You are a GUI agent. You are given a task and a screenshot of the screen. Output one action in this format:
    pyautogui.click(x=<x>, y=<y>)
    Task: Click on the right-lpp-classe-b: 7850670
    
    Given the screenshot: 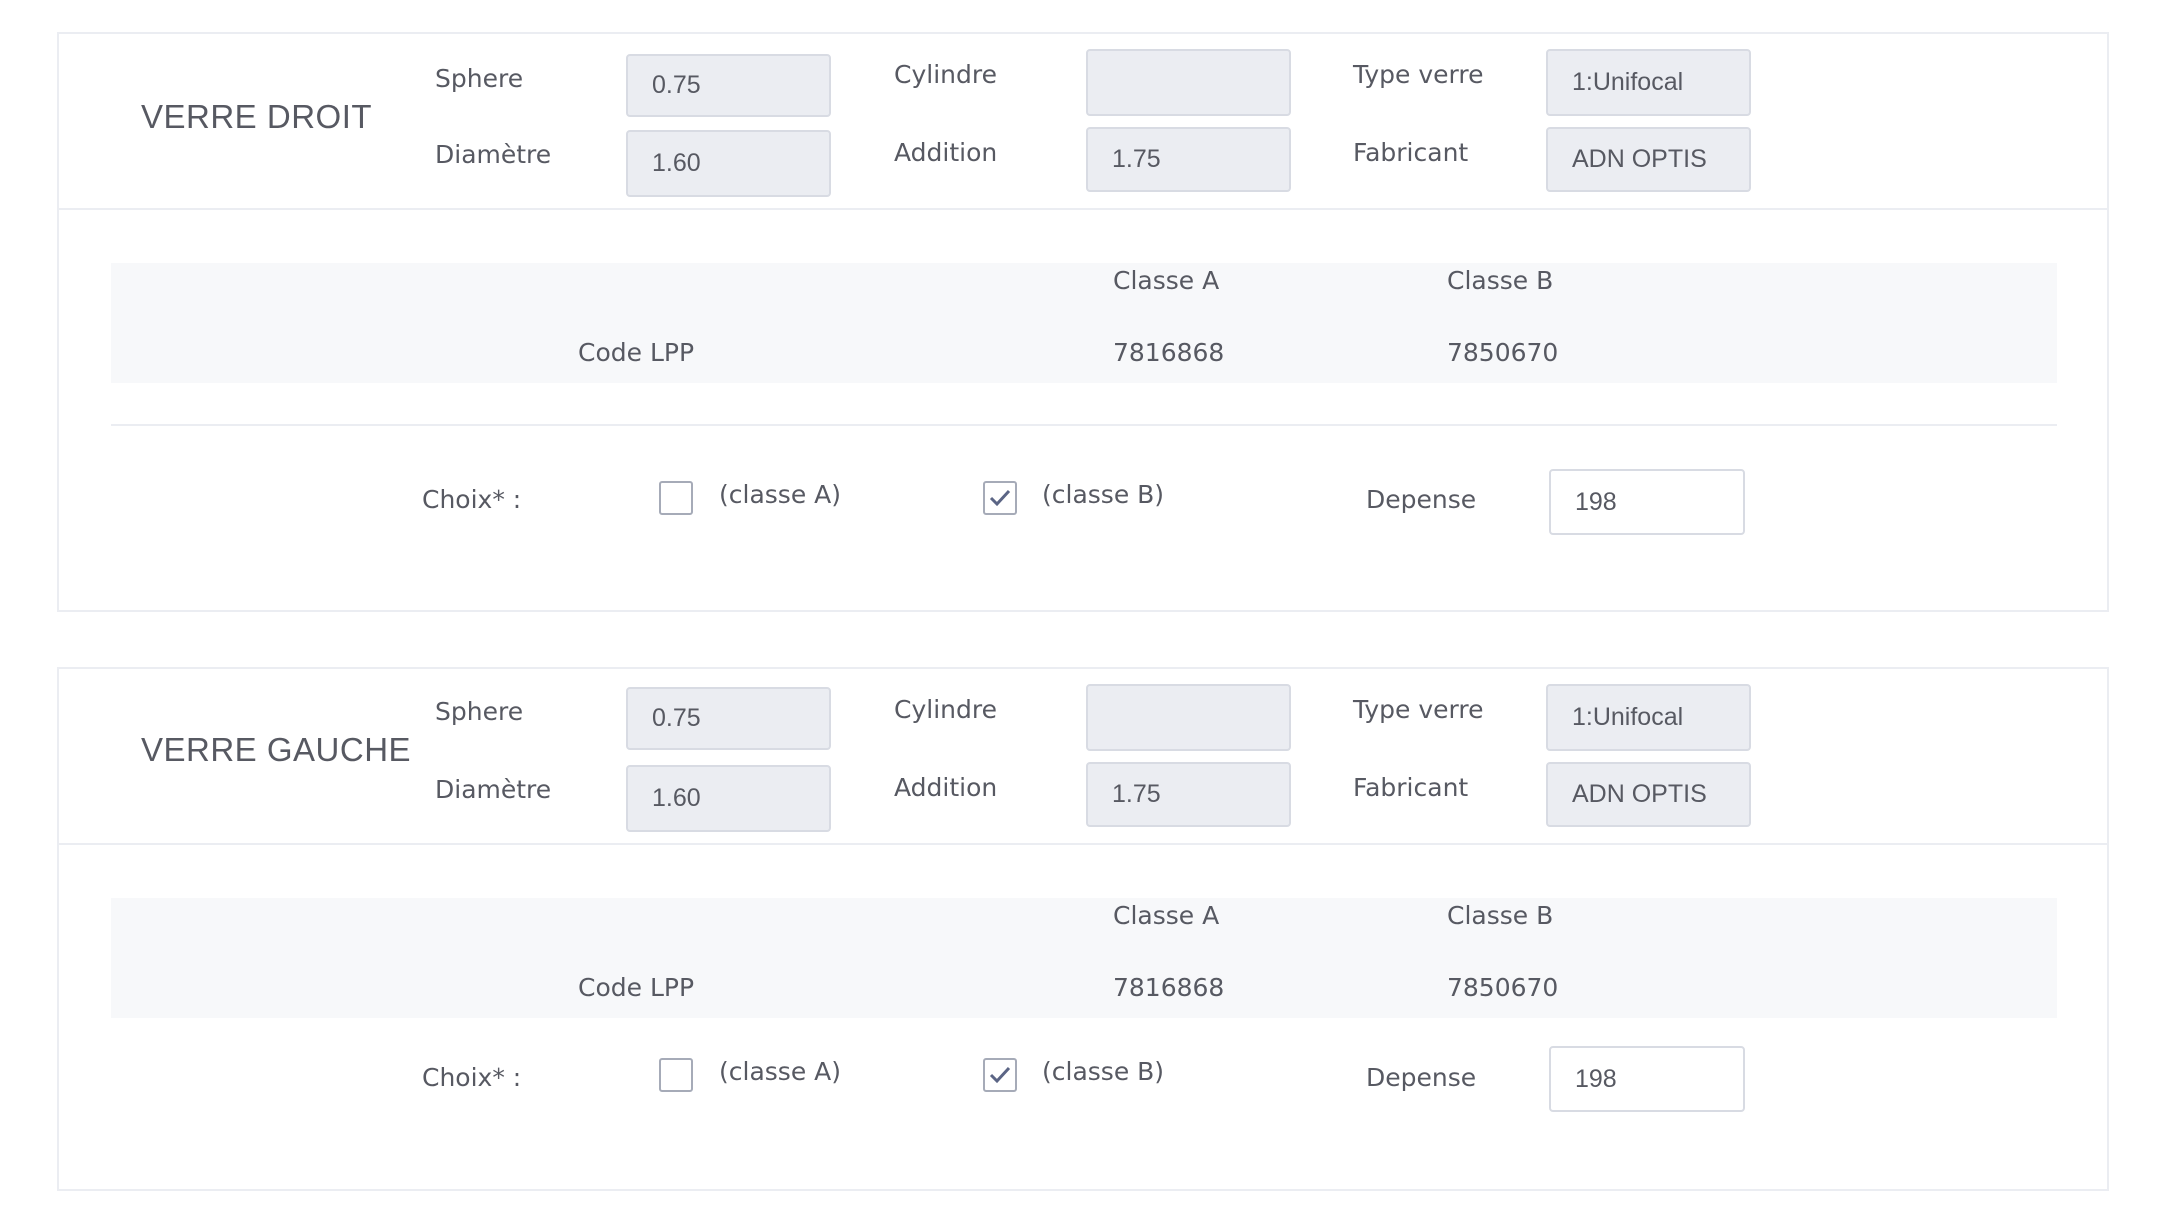 What is the action you would take?
    pyautogui.click(x=1503, y=352)
    